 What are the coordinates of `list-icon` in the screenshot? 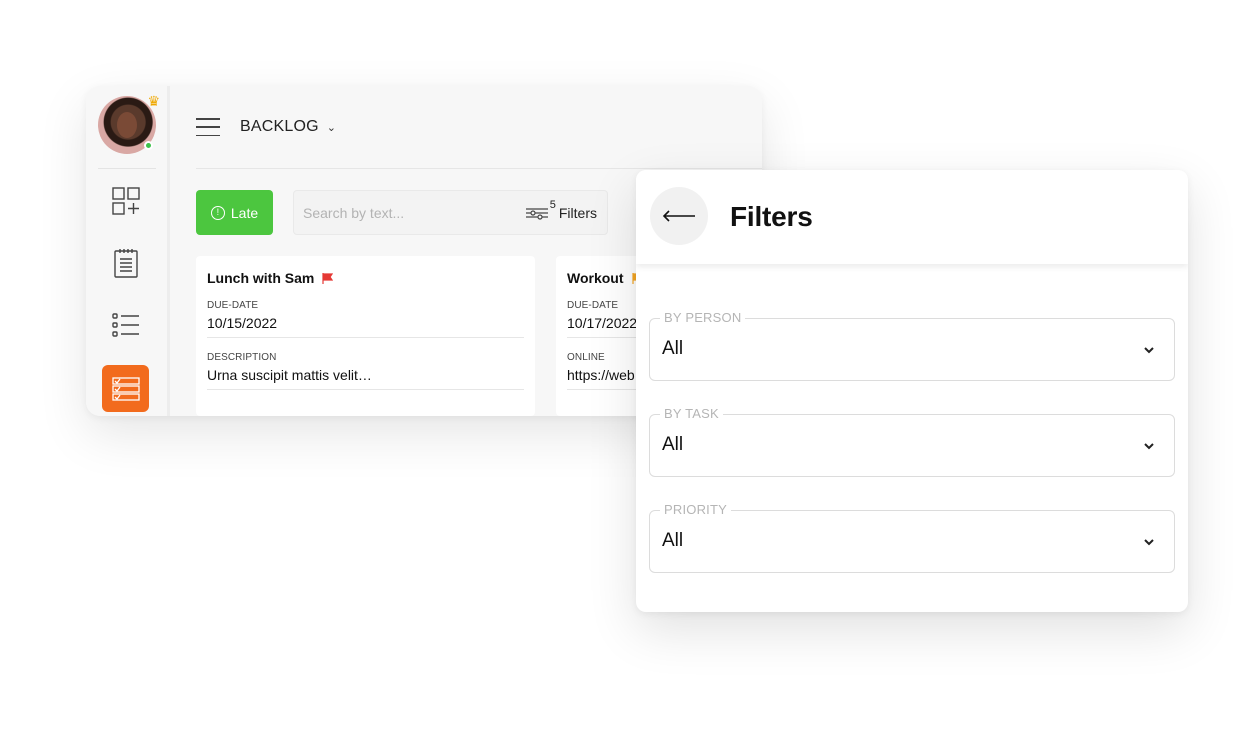 It's located at (126, 325).